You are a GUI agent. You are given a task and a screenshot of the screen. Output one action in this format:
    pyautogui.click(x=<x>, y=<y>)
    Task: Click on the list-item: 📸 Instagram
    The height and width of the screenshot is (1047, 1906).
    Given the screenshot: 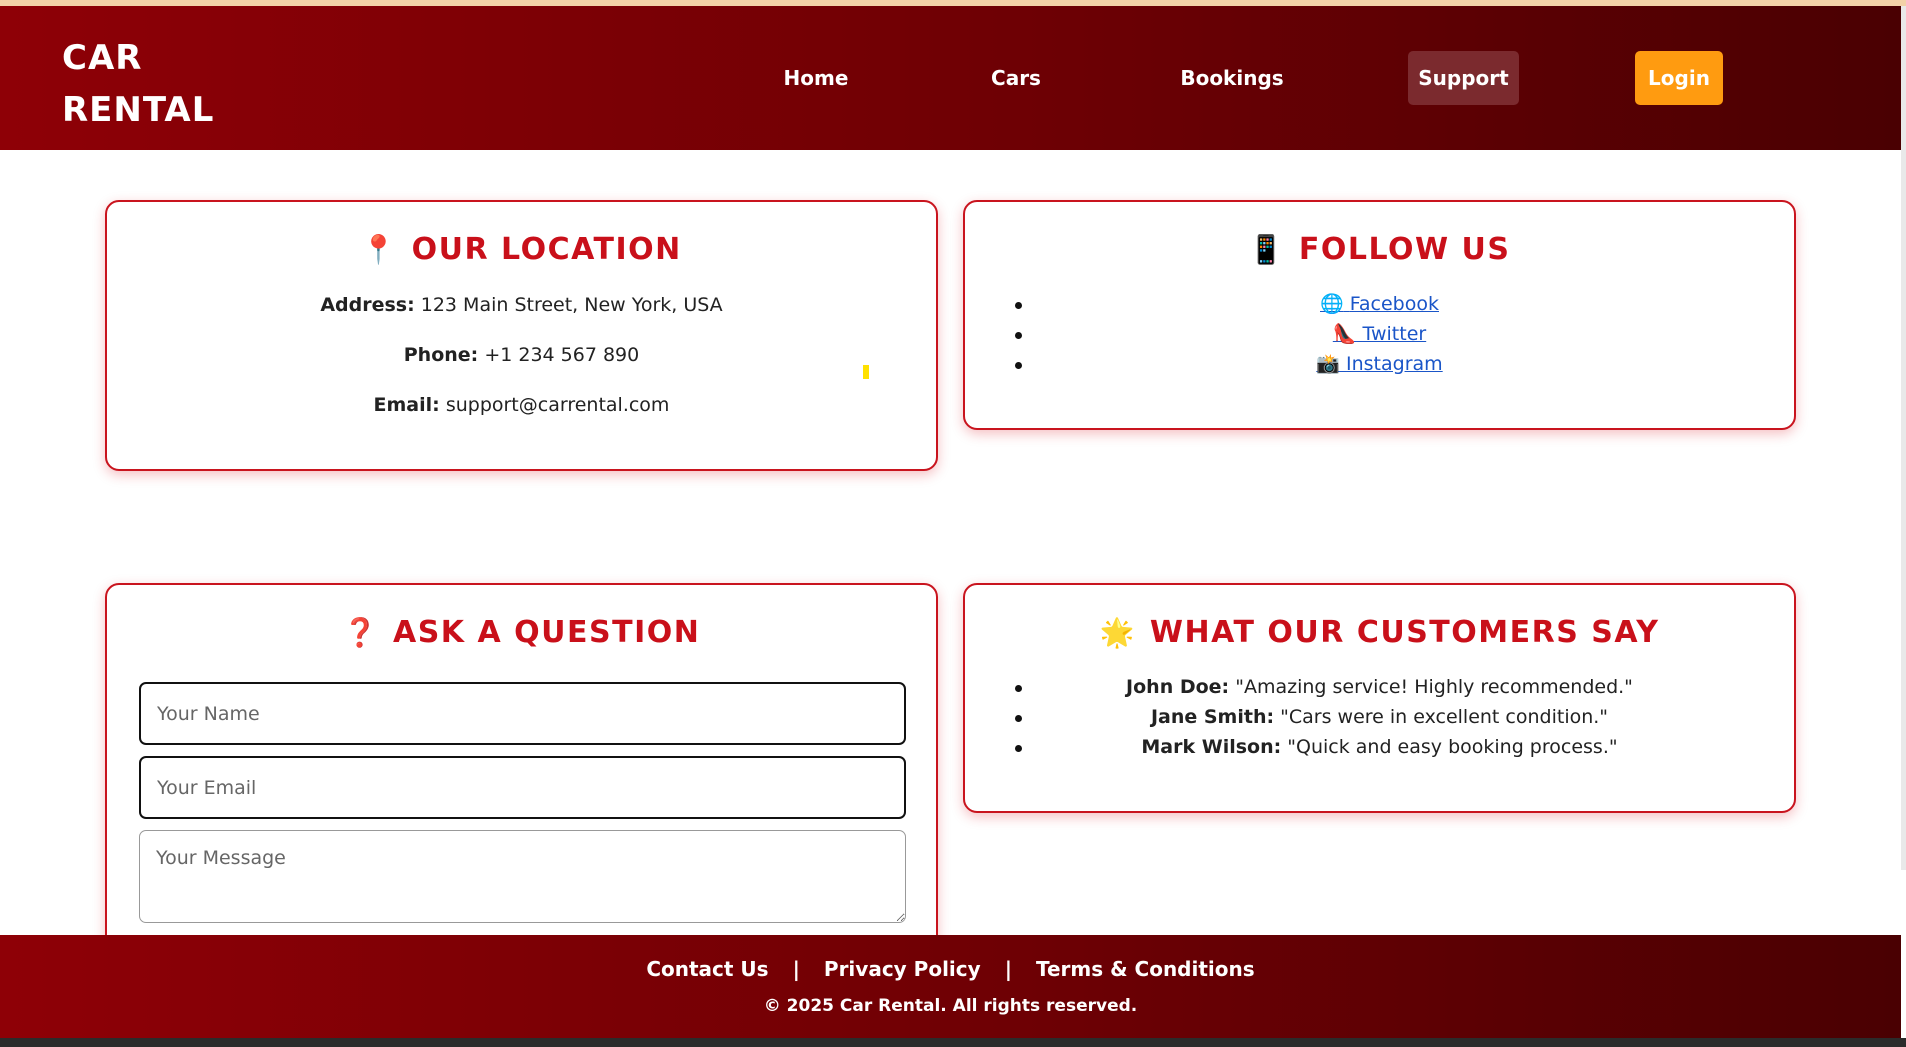 What is the action you would take?
    pyautogui.click(x=1379, y=364)
    